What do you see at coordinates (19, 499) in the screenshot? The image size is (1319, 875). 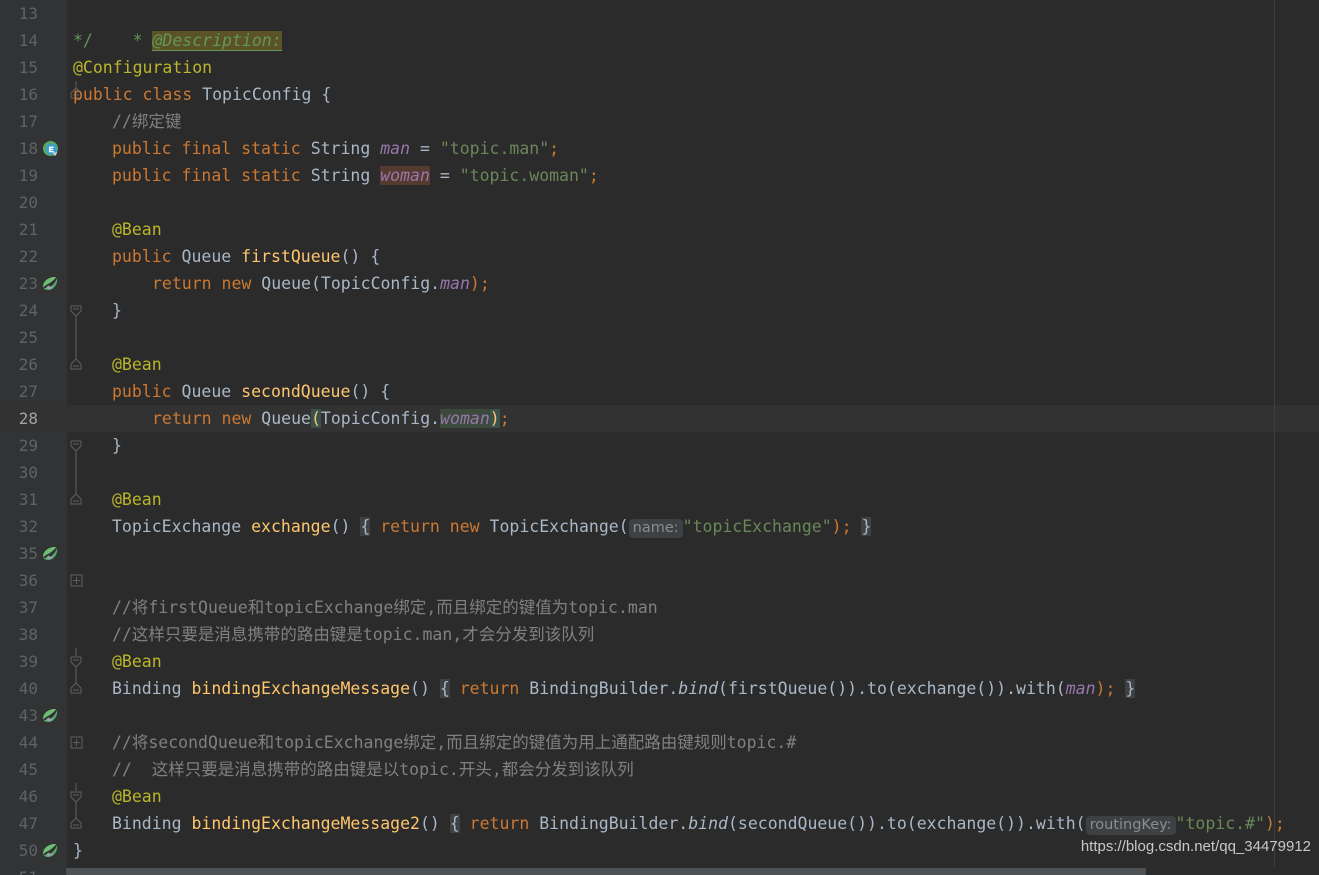 I see `line-number: 31` at bounding box center [19, 499].